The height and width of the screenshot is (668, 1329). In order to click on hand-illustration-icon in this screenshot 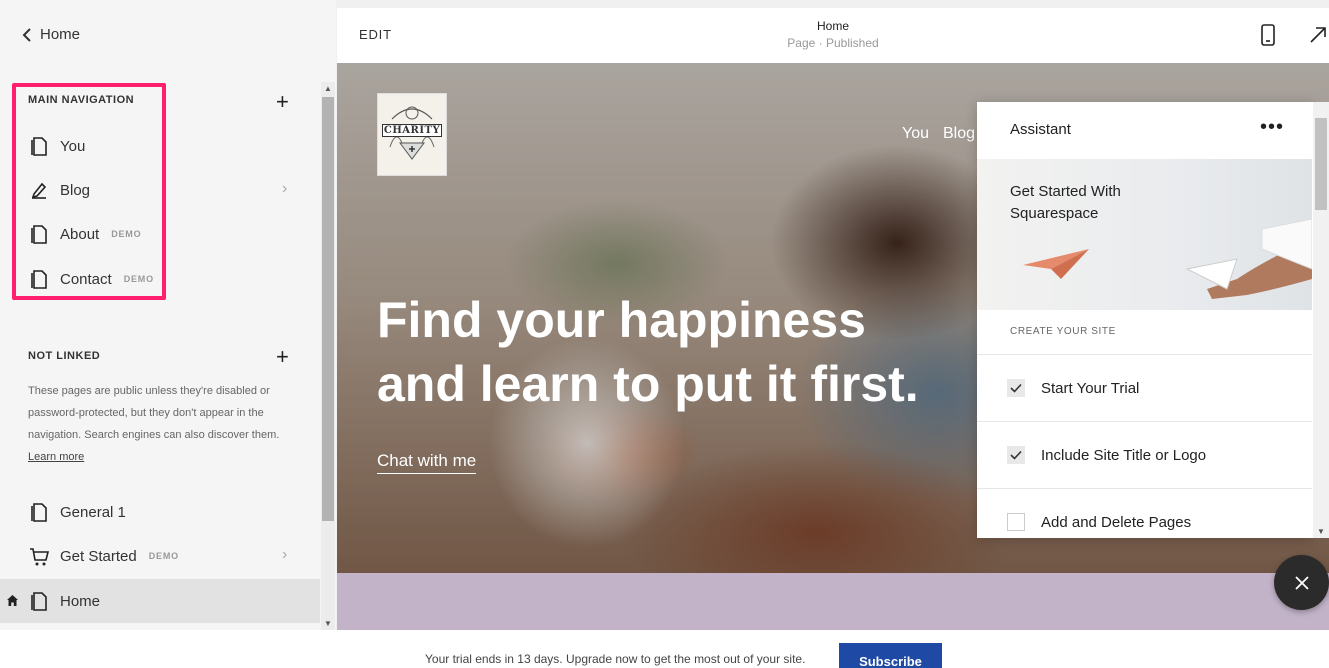, I will do `click(1248, 259)`.